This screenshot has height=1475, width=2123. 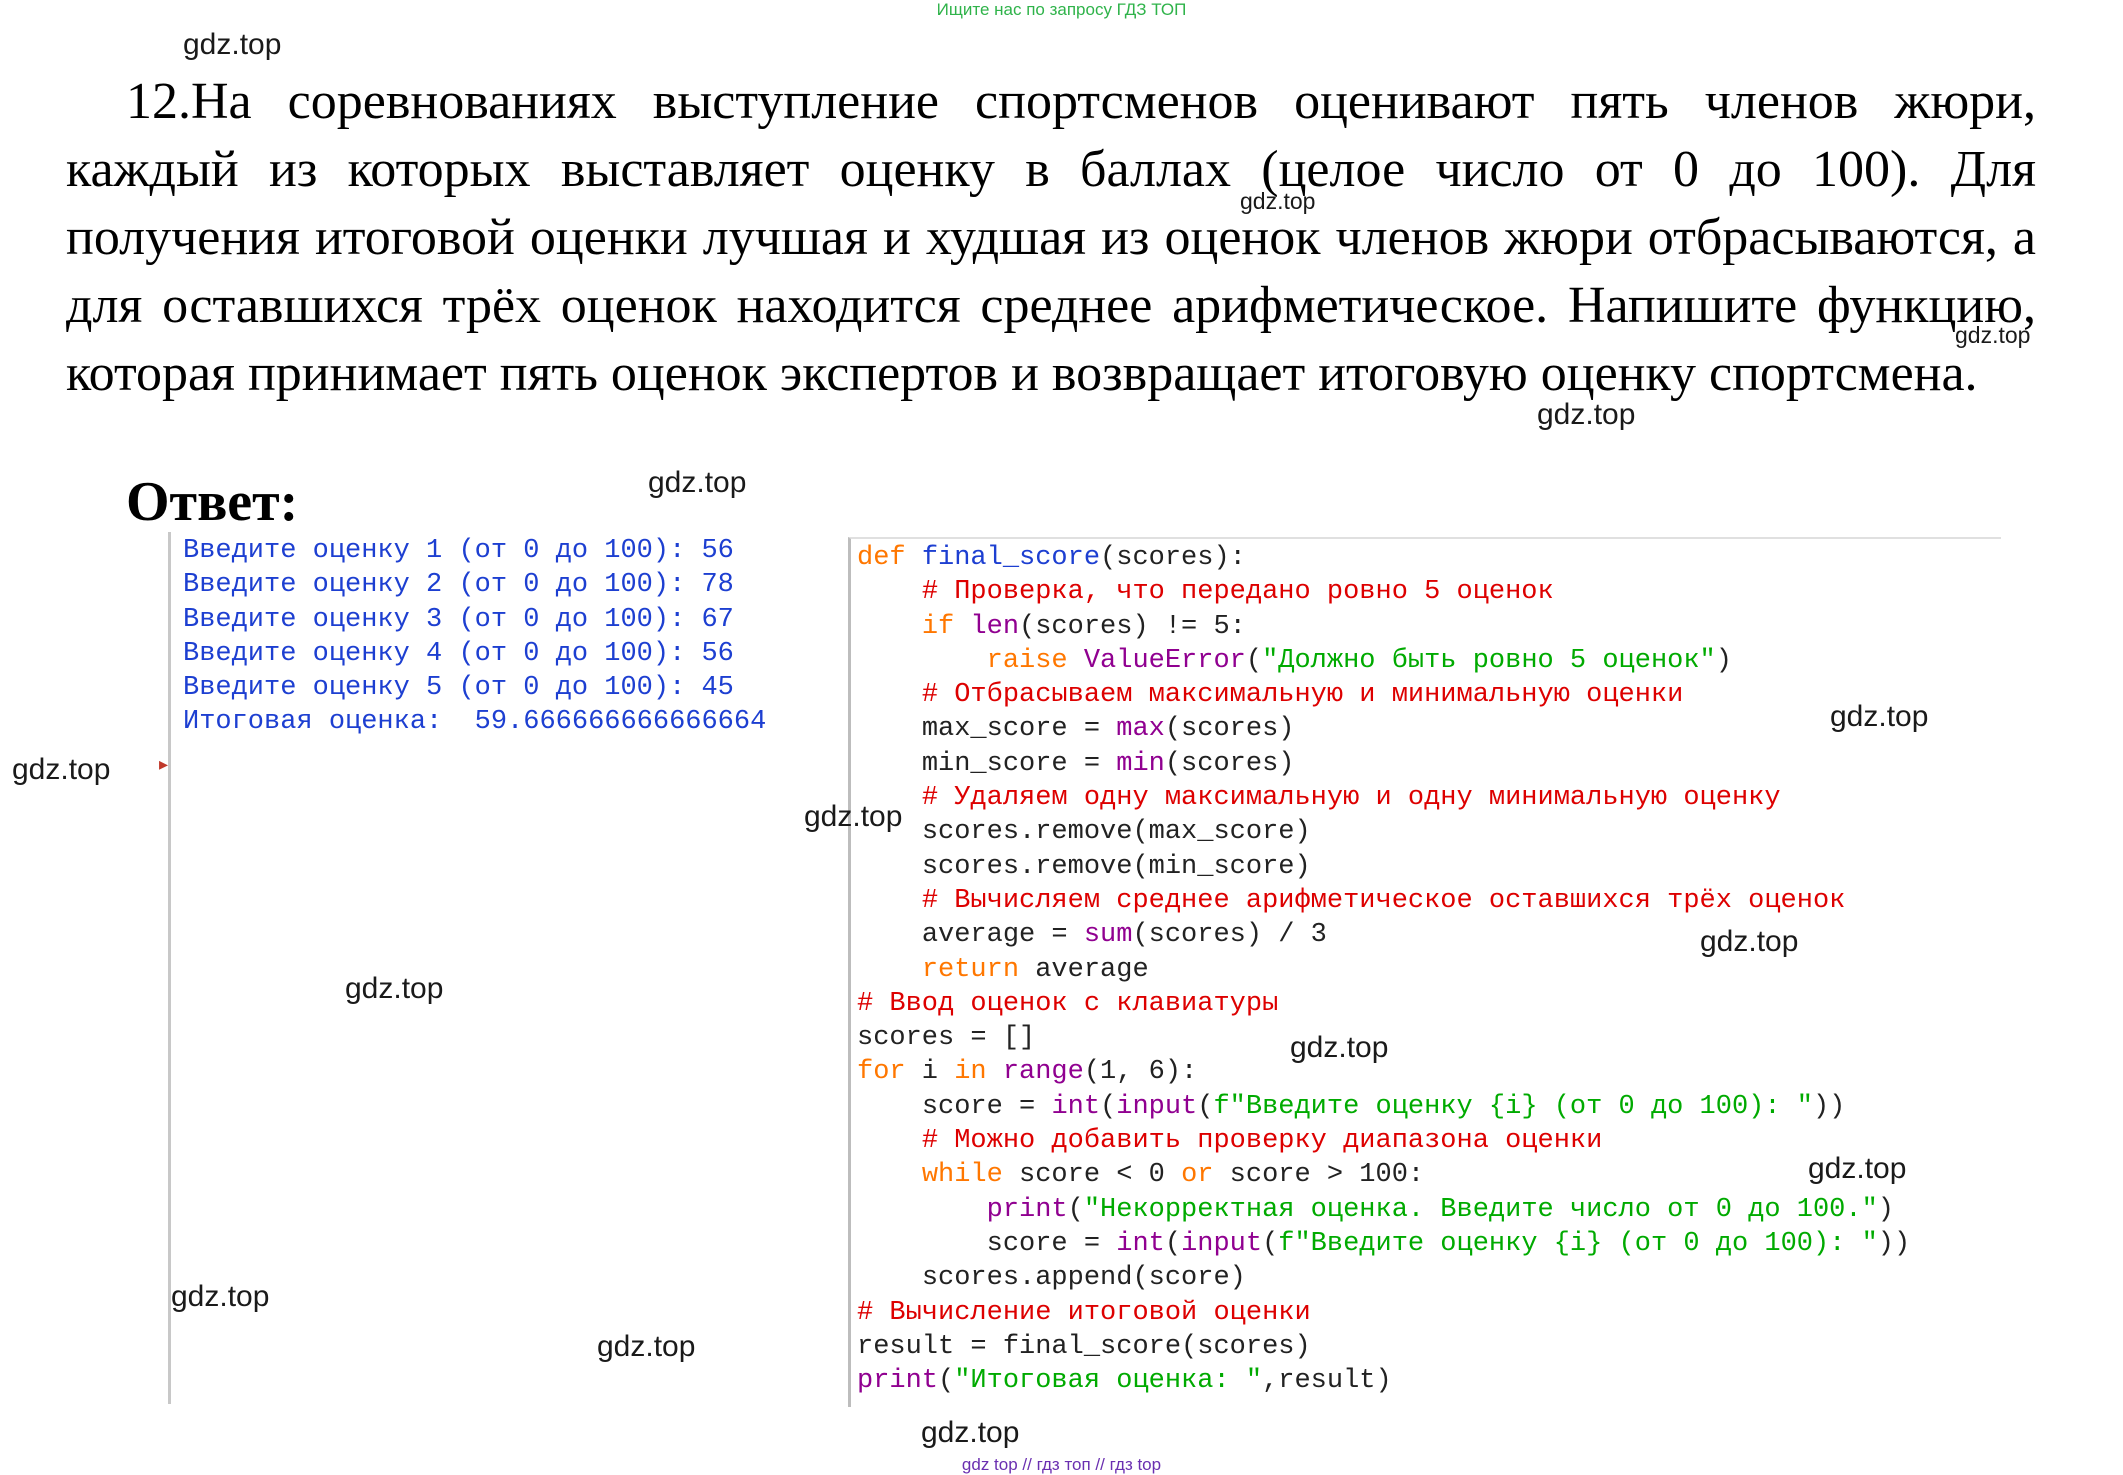 I want to click on bottom-links: gdz top // гдз топ // гдз top, so click(x=1061, y=1465).